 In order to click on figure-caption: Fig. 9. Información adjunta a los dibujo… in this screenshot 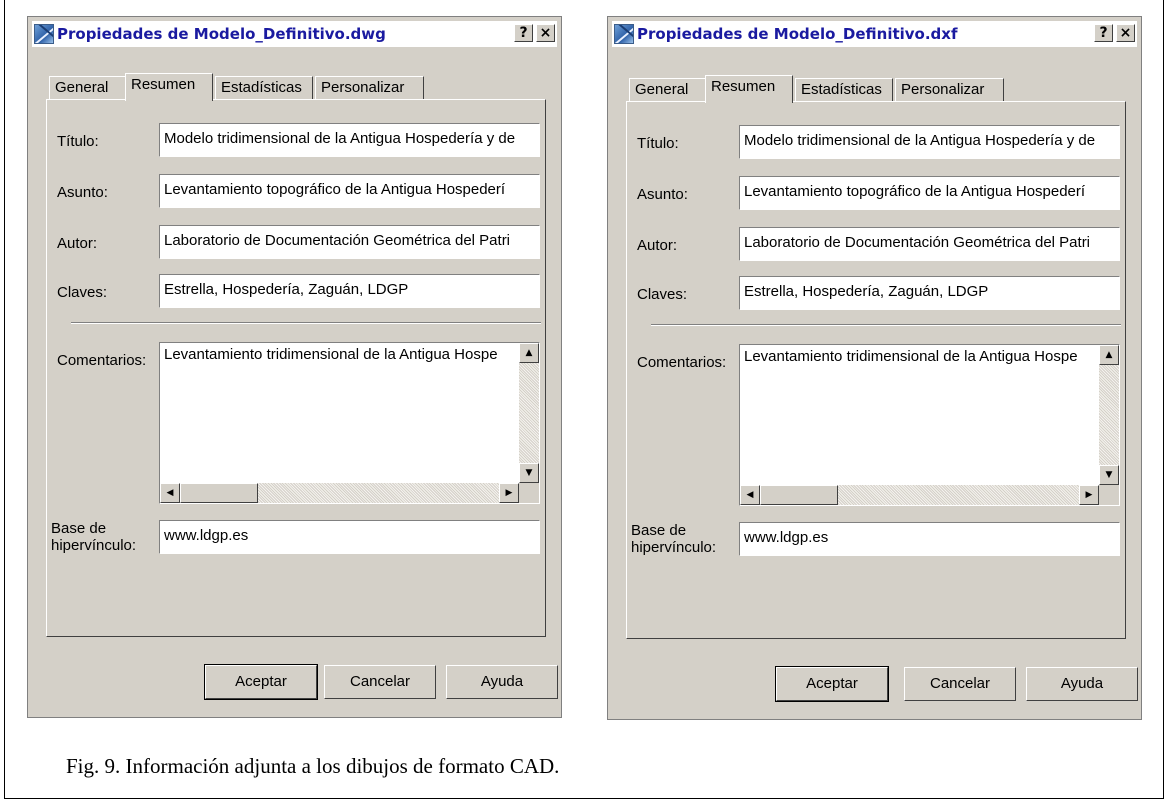, I will do `click(313, 766)`.